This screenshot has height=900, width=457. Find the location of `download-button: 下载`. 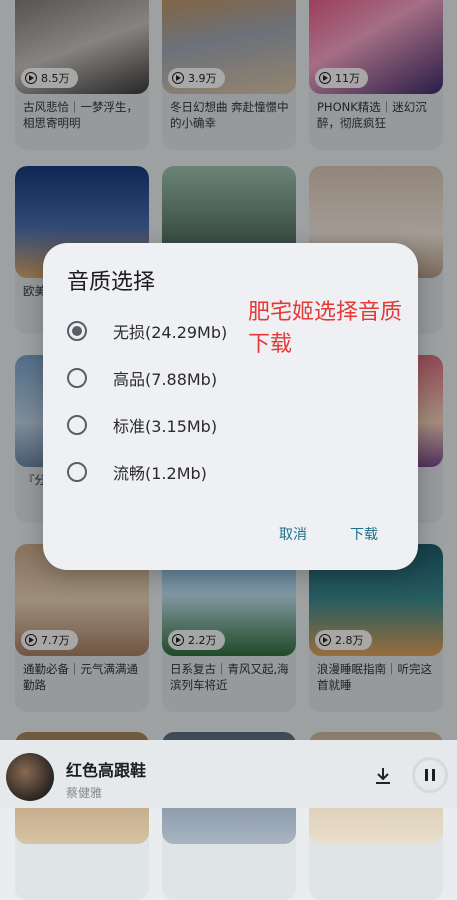

download-button: 下载 is located at coordinates (364, 534).